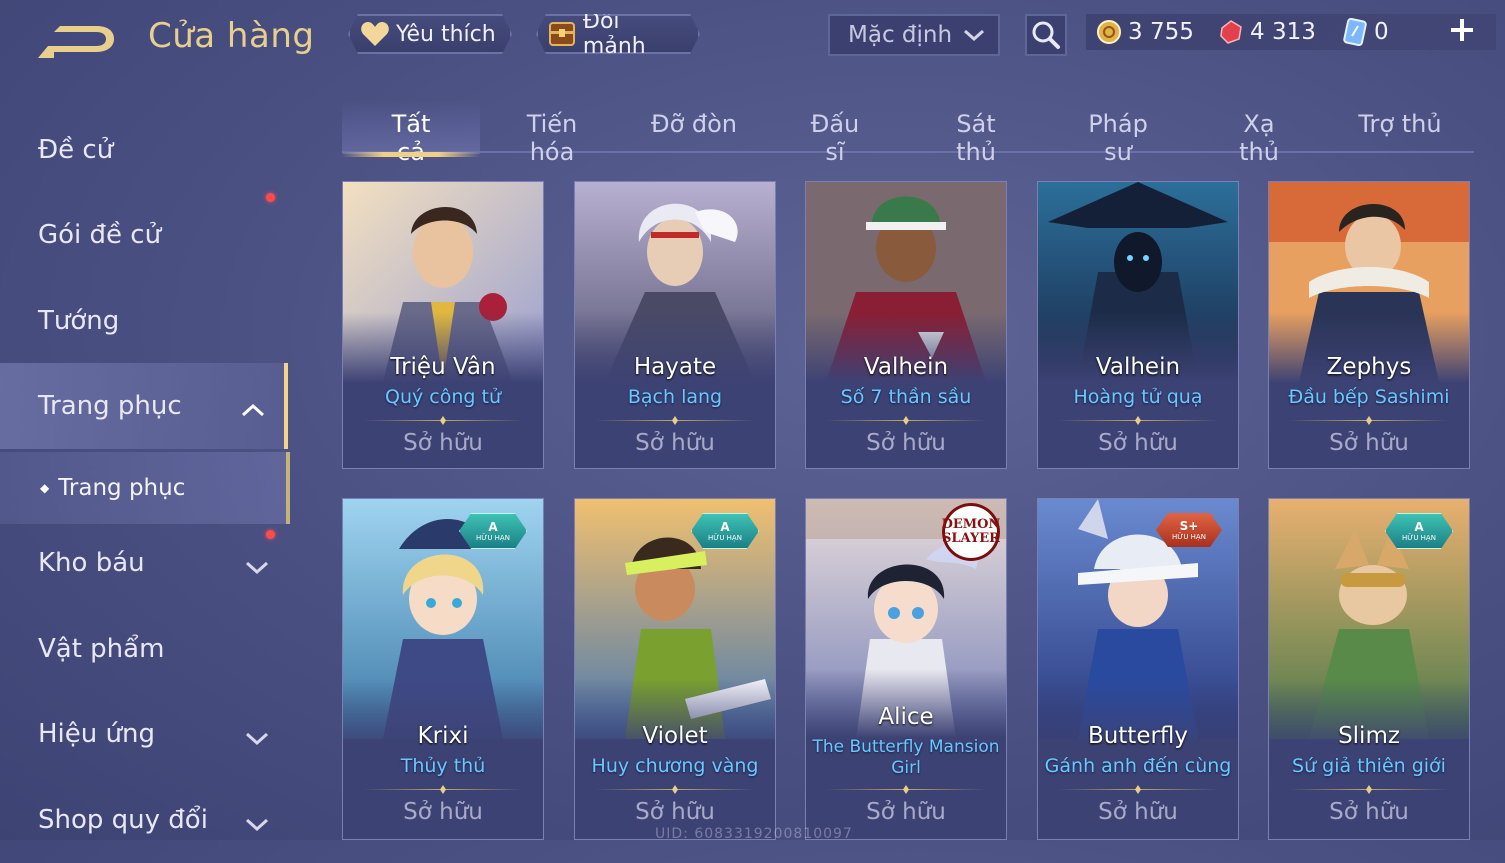  I want to click on demon-slayer-collab-logo: DEMON SLAYER, so click(971, 532).